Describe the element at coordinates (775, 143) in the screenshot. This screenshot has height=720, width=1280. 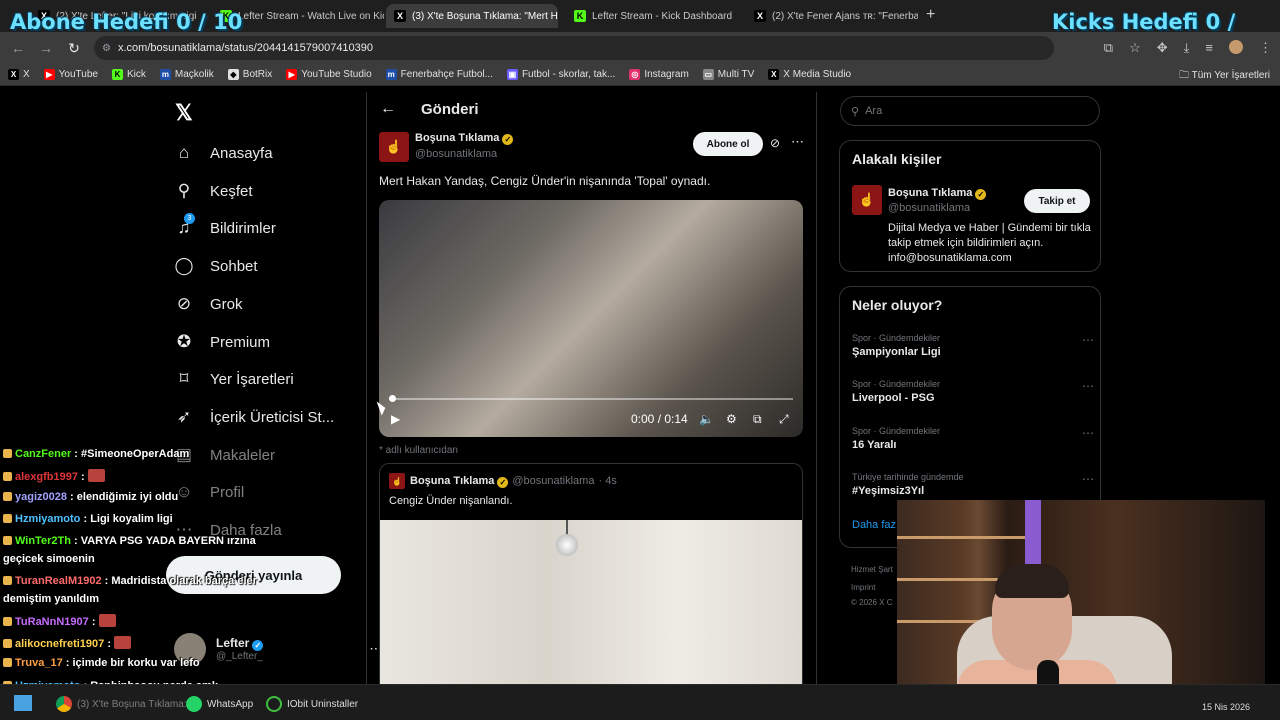
I see `grok-icon: ⊘` at that location.